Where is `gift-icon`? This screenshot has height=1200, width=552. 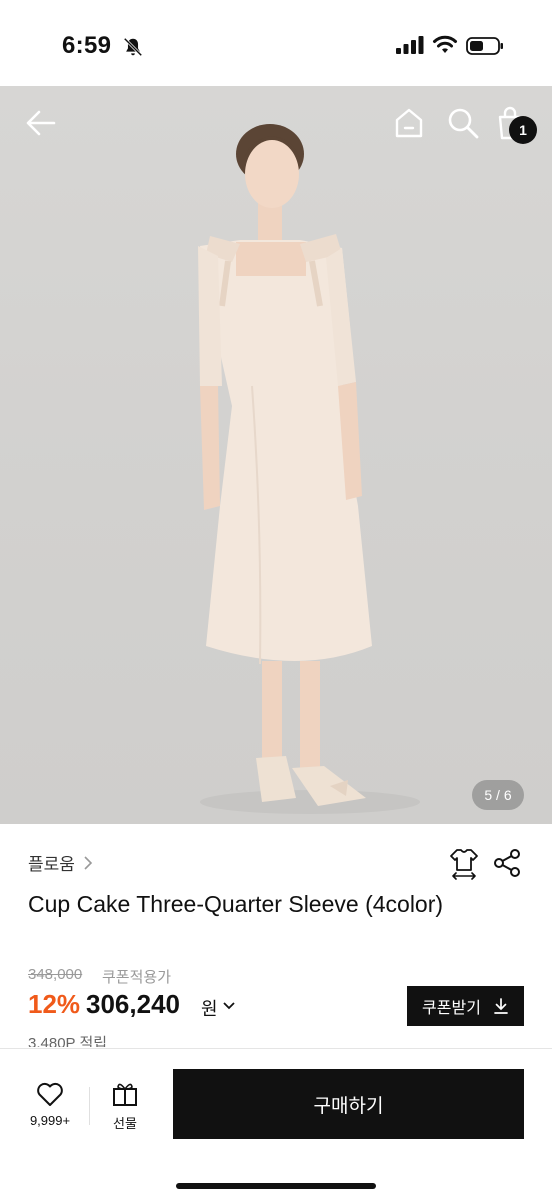
gift-icon is located at coordinates (125, 1094).